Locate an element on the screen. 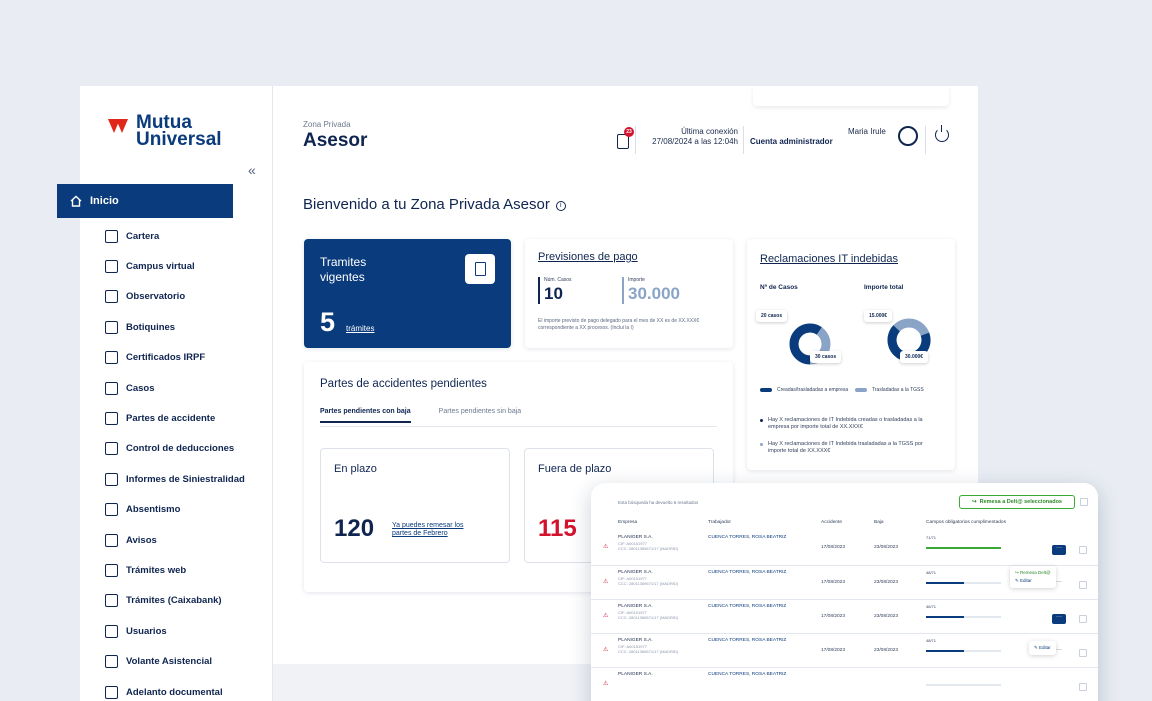  legend-swatch-a is located at coordinates (766, 390).